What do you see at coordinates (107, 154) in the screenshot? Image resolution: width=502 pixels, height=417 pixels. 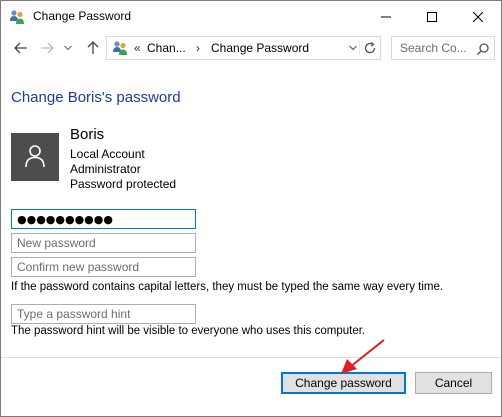 I see `account-type: Local Account` at bounding box center [107, 154].